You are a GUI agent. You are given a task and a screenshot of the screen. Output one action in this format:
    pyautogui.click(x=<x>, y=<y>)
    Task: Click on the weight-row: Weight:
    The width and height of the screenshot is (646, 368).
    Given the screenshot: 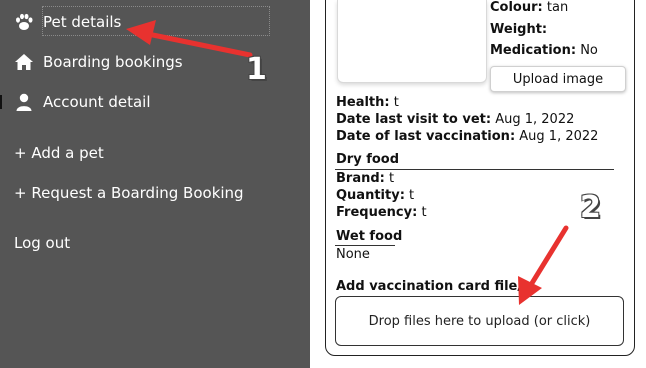 What is the action you would take?
    pyautogui.click(x=518, y=29)
    